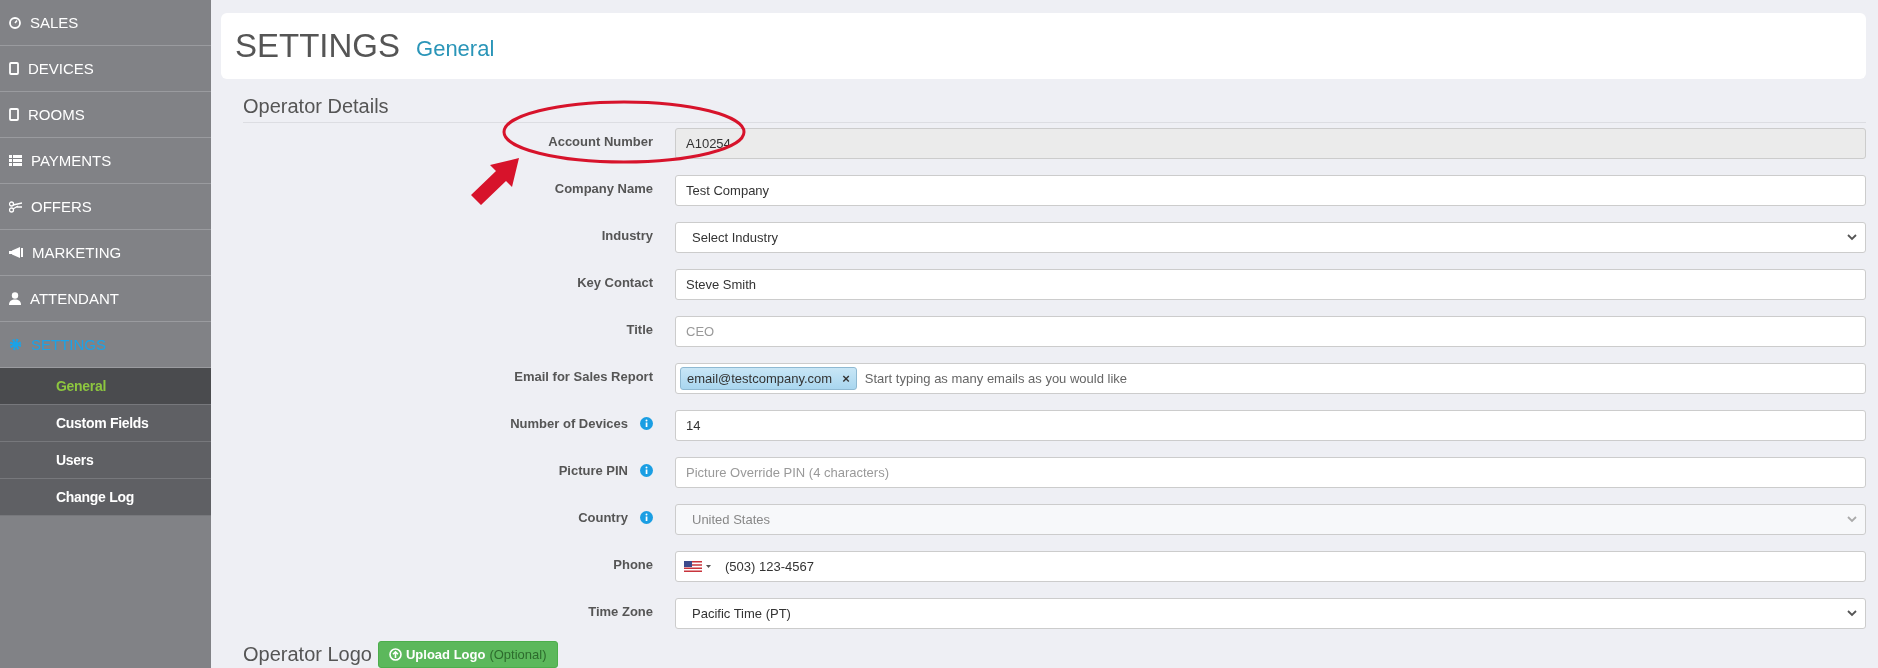 This screenshot has height=668, width=1878. I want to click on annotation-arrow, so click(495, 181).